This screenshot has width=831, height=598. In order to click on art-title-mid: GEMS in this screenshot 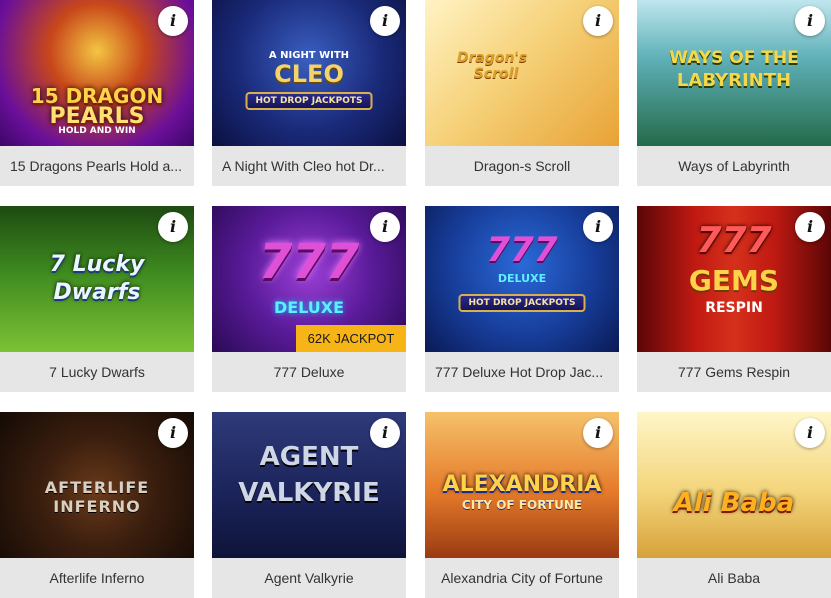, I will do `click(734, 280)`.